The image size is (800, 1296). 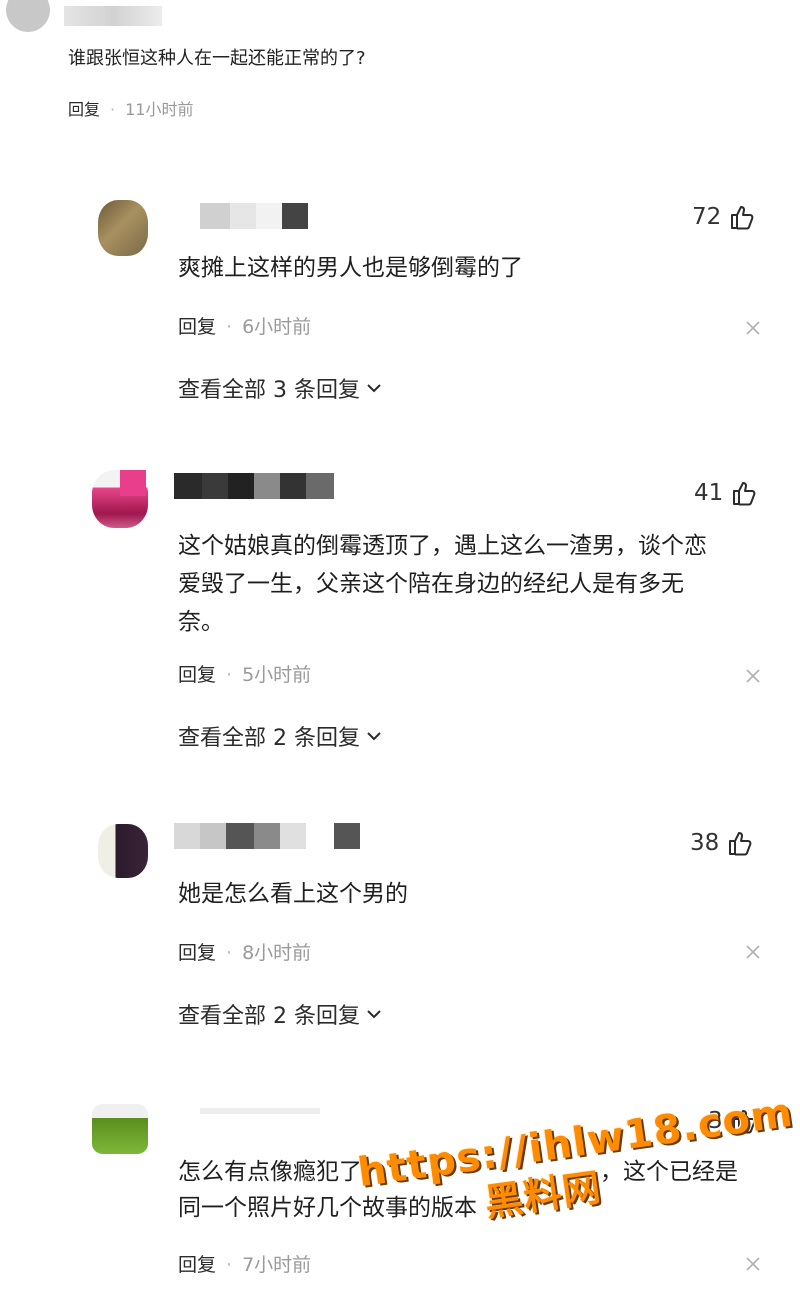 What do you see at coordinates (277, 327) in the screenshot?
I see `timestamp: 6小时前` at bounding box center [277, 327].